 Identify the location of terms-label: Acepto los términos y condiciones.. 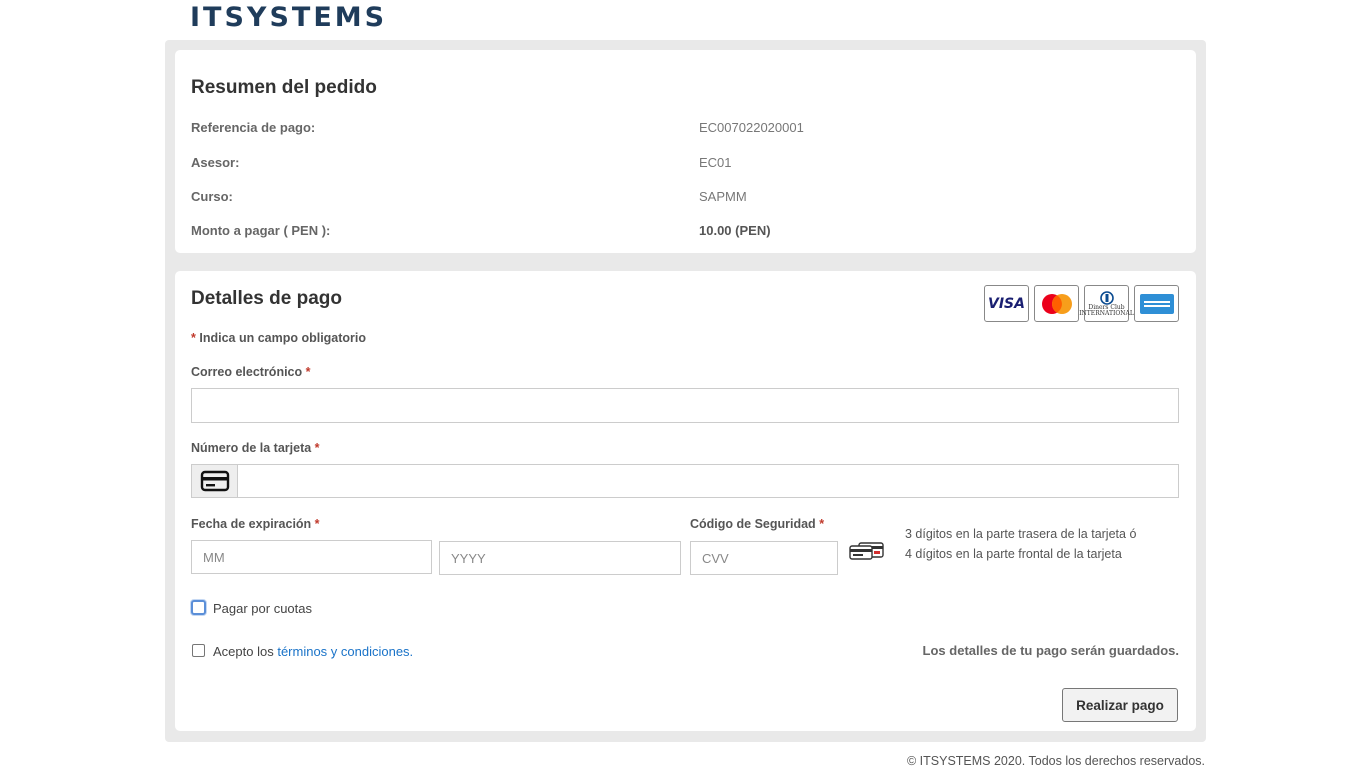
(313, 651).